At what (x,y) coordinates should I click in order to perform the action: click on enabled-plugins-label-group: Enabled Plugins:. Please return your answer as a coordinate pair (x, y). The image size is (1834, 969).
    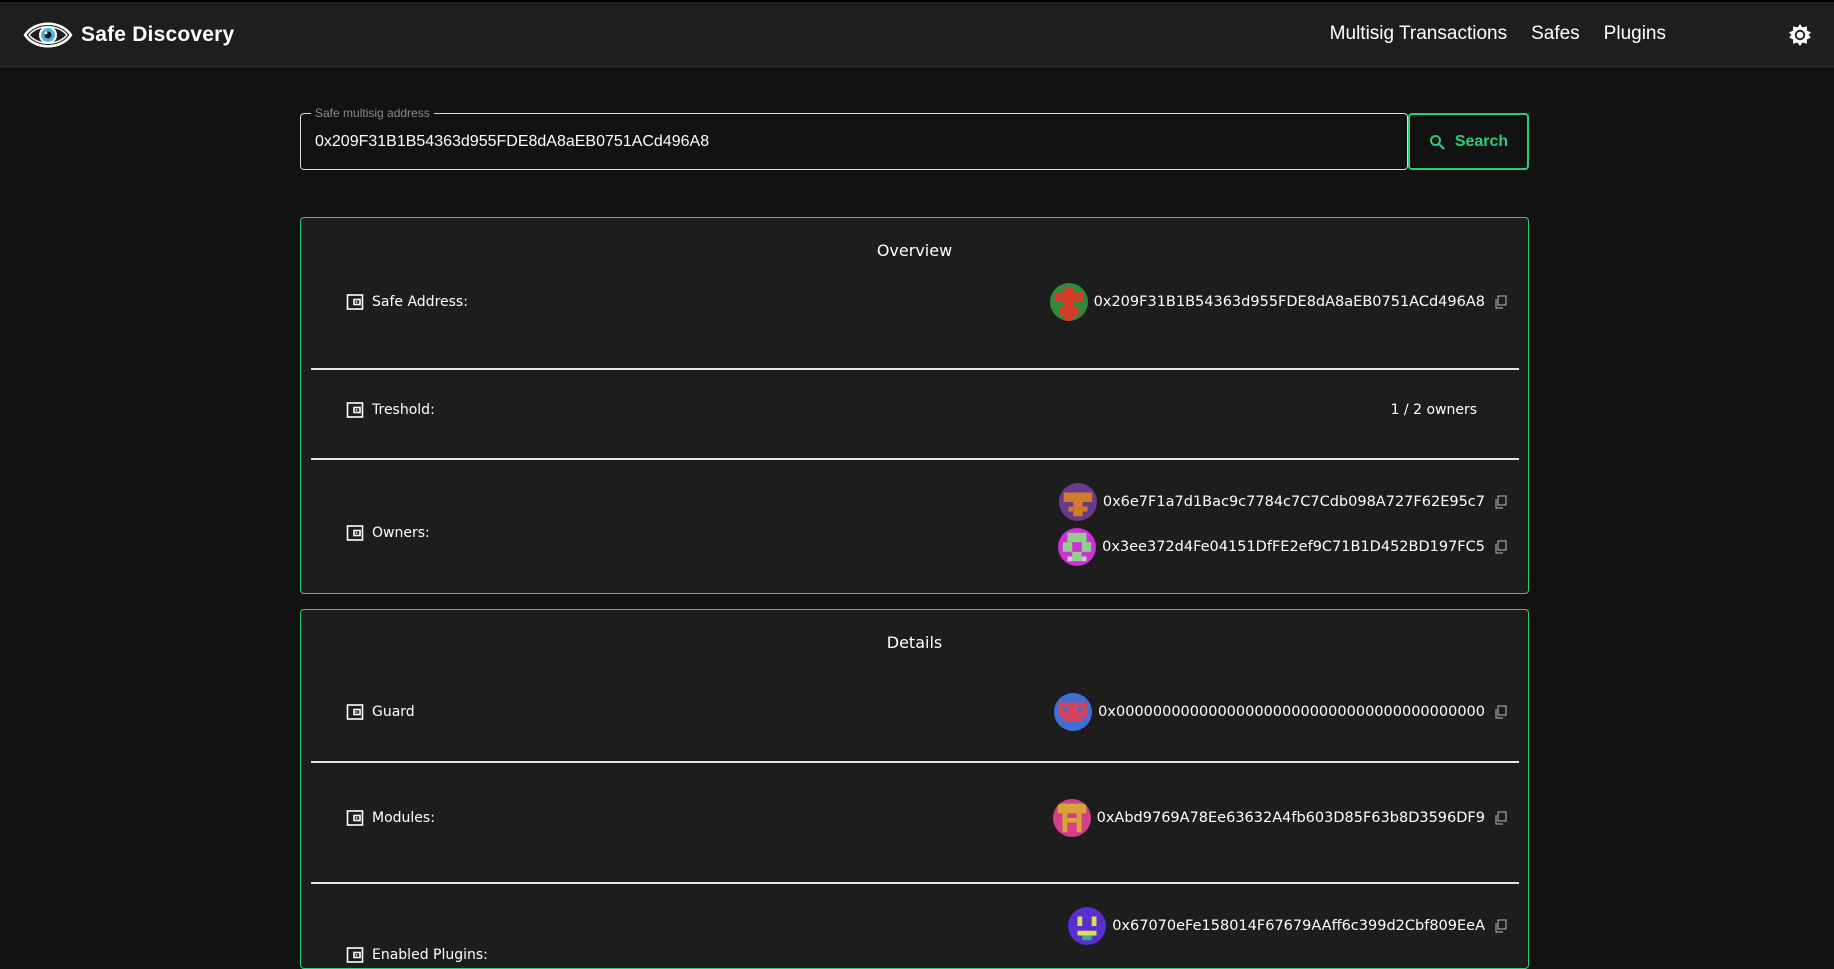
    Looking at the image, I should click on (417, 955).